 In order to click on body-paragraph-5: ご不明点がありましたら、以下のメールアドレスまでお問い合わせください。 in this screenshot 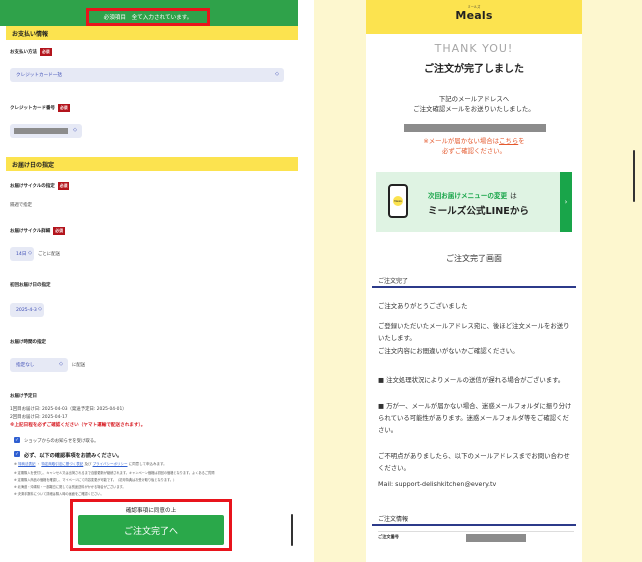, I will do `click(474, 462)`.